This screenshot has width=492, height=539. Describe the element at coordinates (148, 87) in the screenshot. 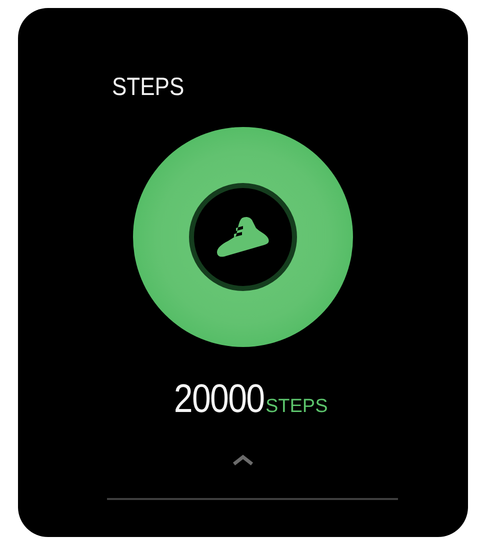

I see `screen-title: STEPS` at that location.